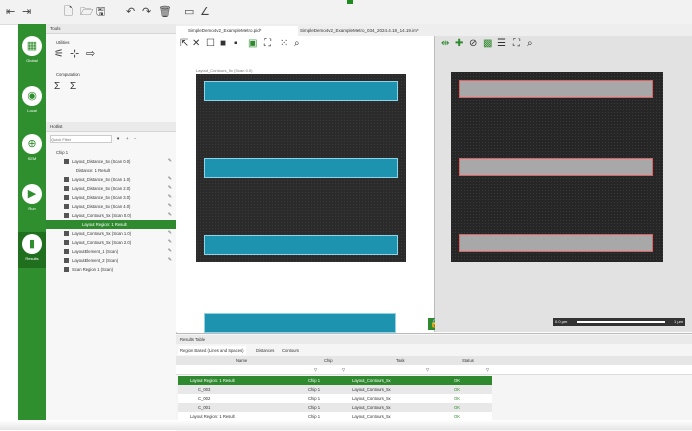 The height and width of the screenshot is (431, 692). I want to click on scatter-icon: ⁙, so click(284, 44).